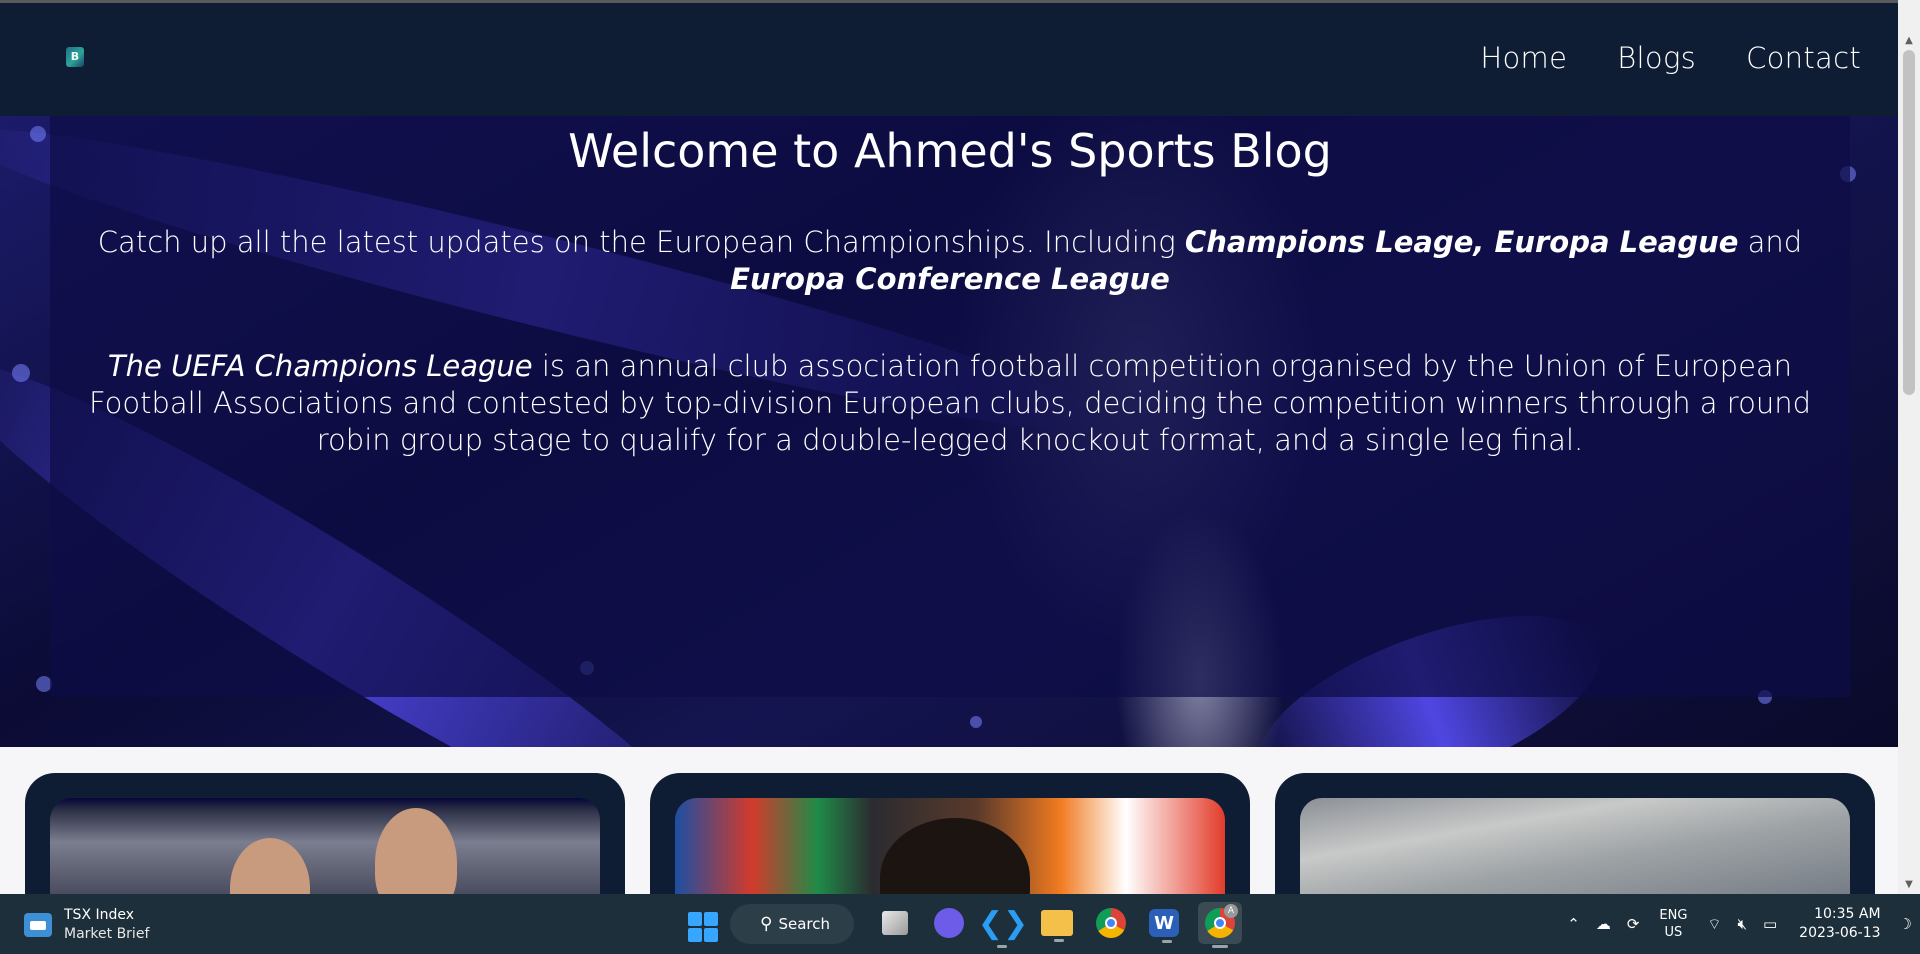 Image resolution: width=1920 pixels, height=954 pixels. I want to click on site-logo-icon: B, so click(75, 57).